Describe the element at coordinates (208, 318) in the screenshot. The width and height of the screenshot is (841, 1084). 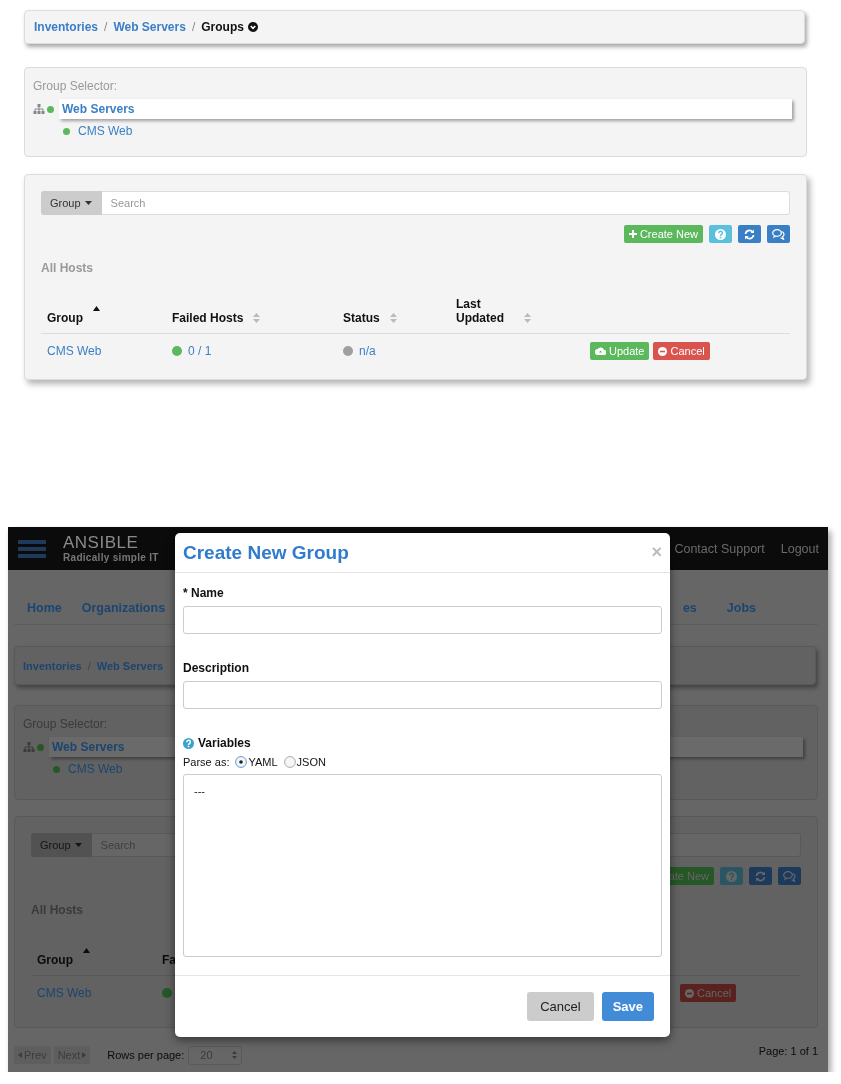
I see `column-header: Failed Hosts` at that location.